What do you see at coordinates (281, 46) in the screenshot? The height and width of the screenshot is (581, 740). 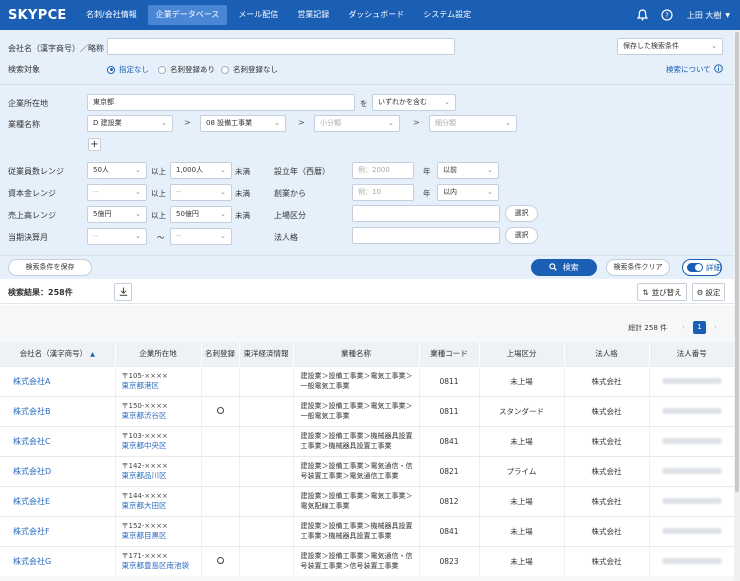 I see `company-name-input` at bounding box center [281, 46].